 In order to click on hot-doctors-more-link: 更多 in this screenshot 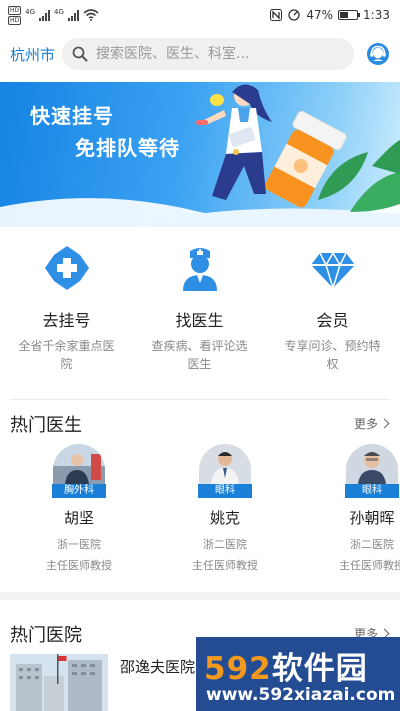, I will do `click(371, 423)`.